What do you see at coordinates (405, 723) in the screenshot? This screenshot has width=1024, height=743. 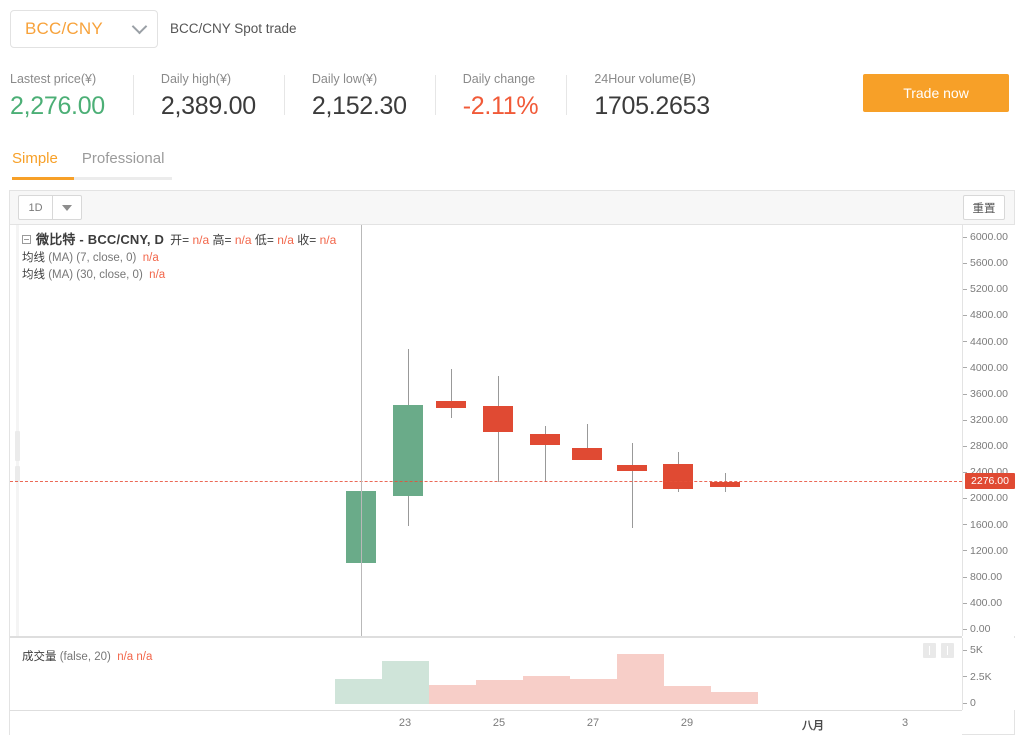 I see `time-axis-tick: 23` at bounding box center [405, 723].